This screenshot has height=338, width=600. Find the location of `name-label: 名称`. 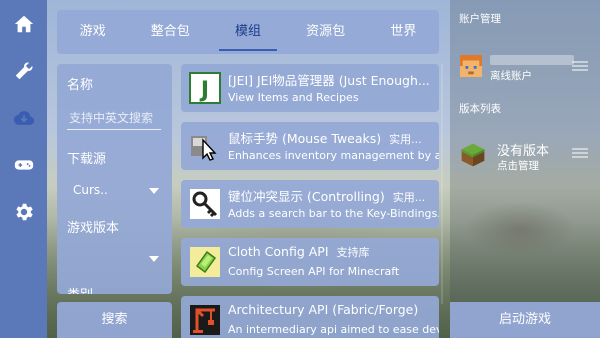

name-label: 名称 is located at coordinates (80, 85).